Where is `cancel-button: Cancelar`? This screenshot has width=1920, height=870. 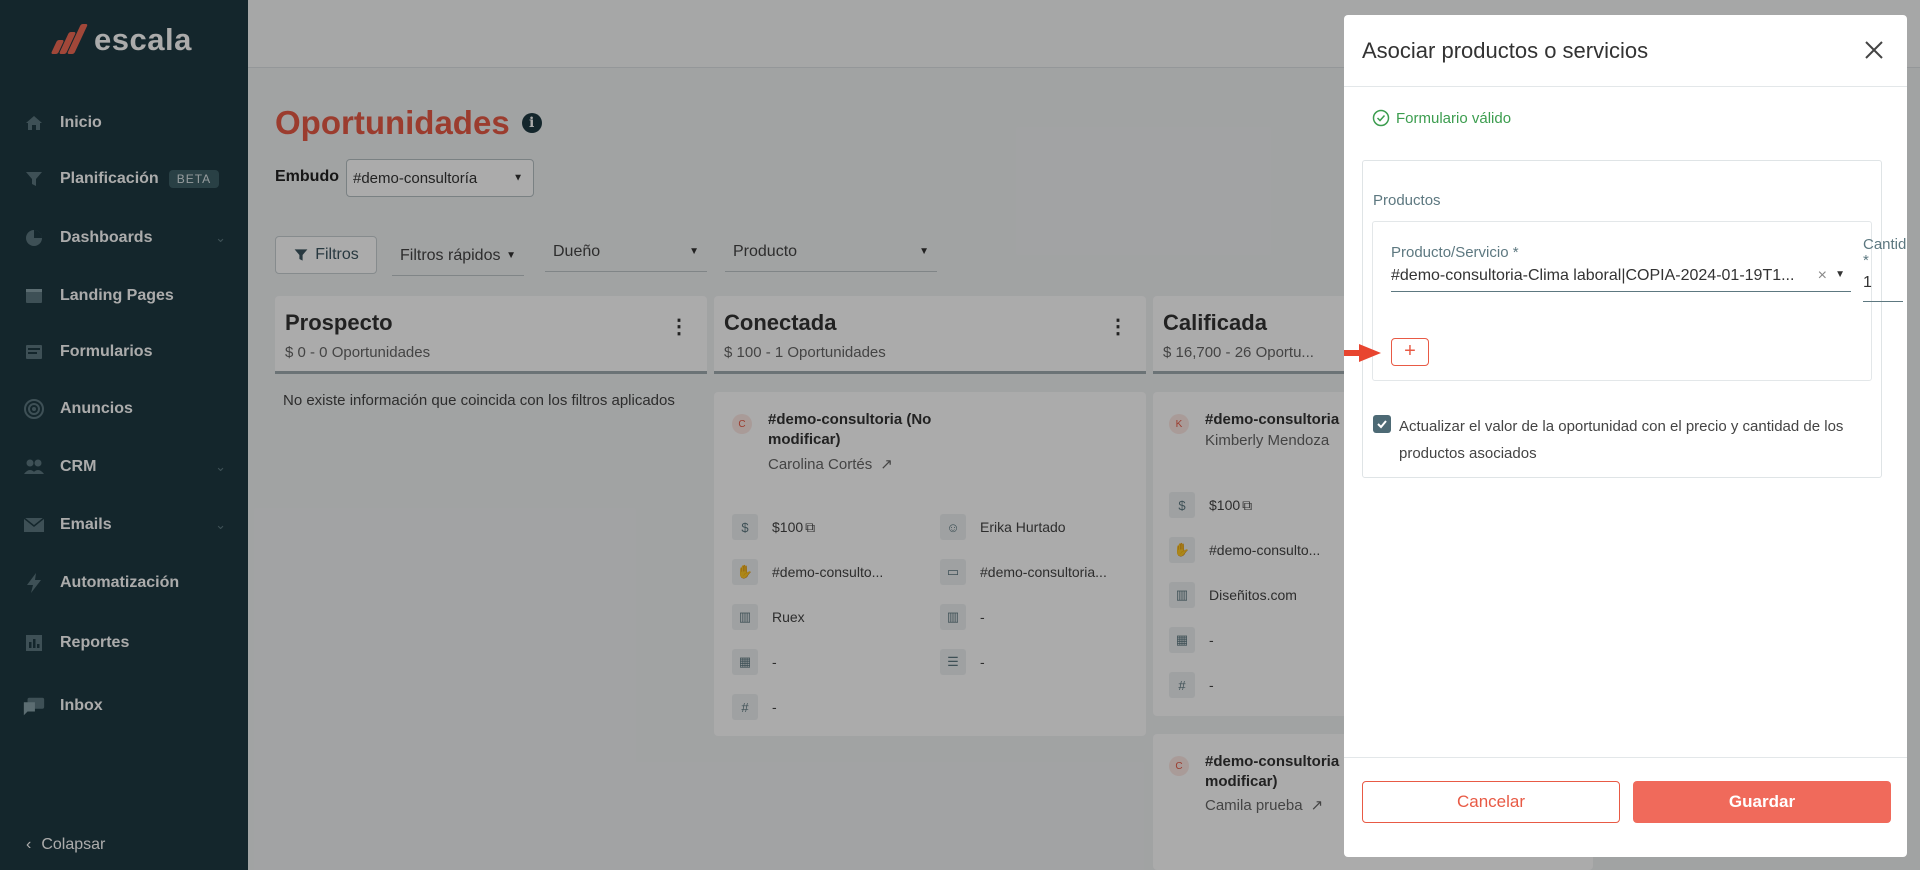
cancel-button: Cancelar is located at coordinates (1491, 802).